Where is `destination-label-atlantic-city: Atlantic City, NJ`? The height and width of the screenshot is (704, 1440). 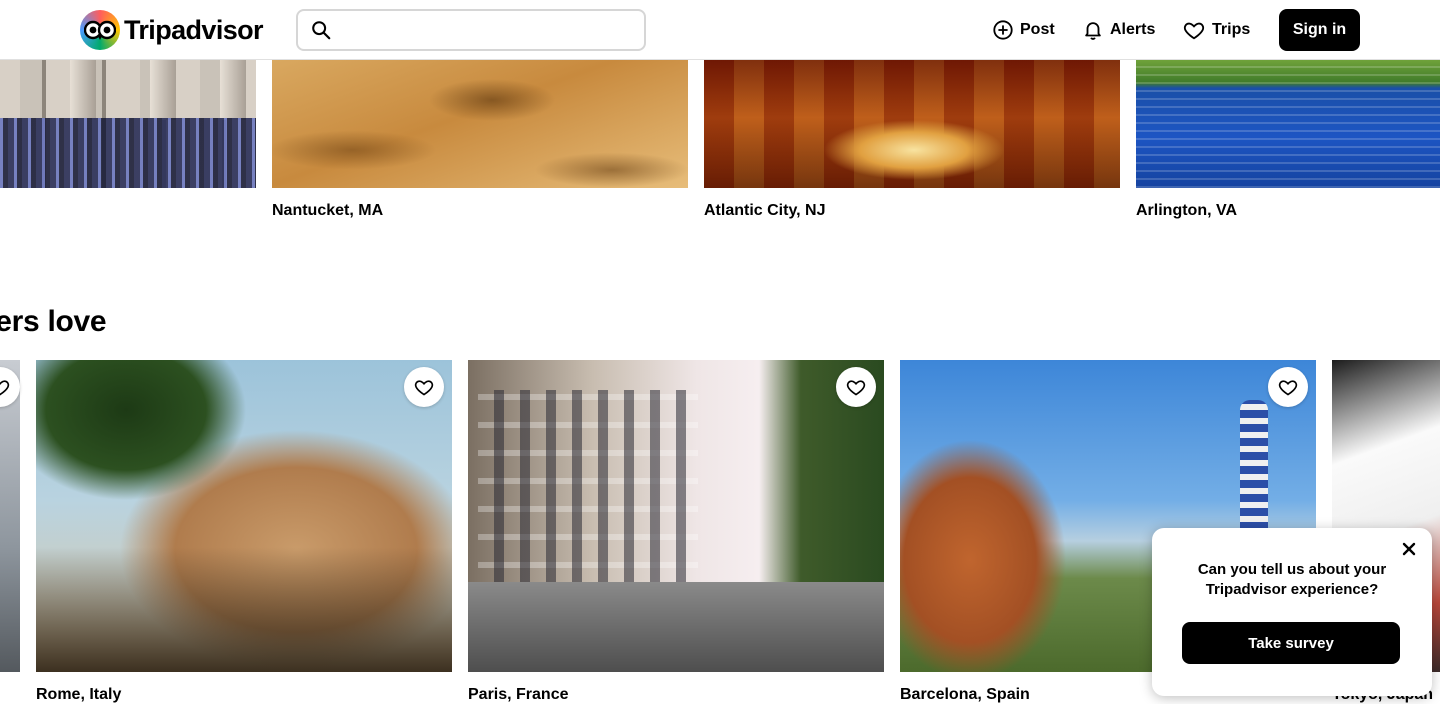
destination-label-atlantic-city: Atlantic City, NJ is located at coordinates (765, 211).